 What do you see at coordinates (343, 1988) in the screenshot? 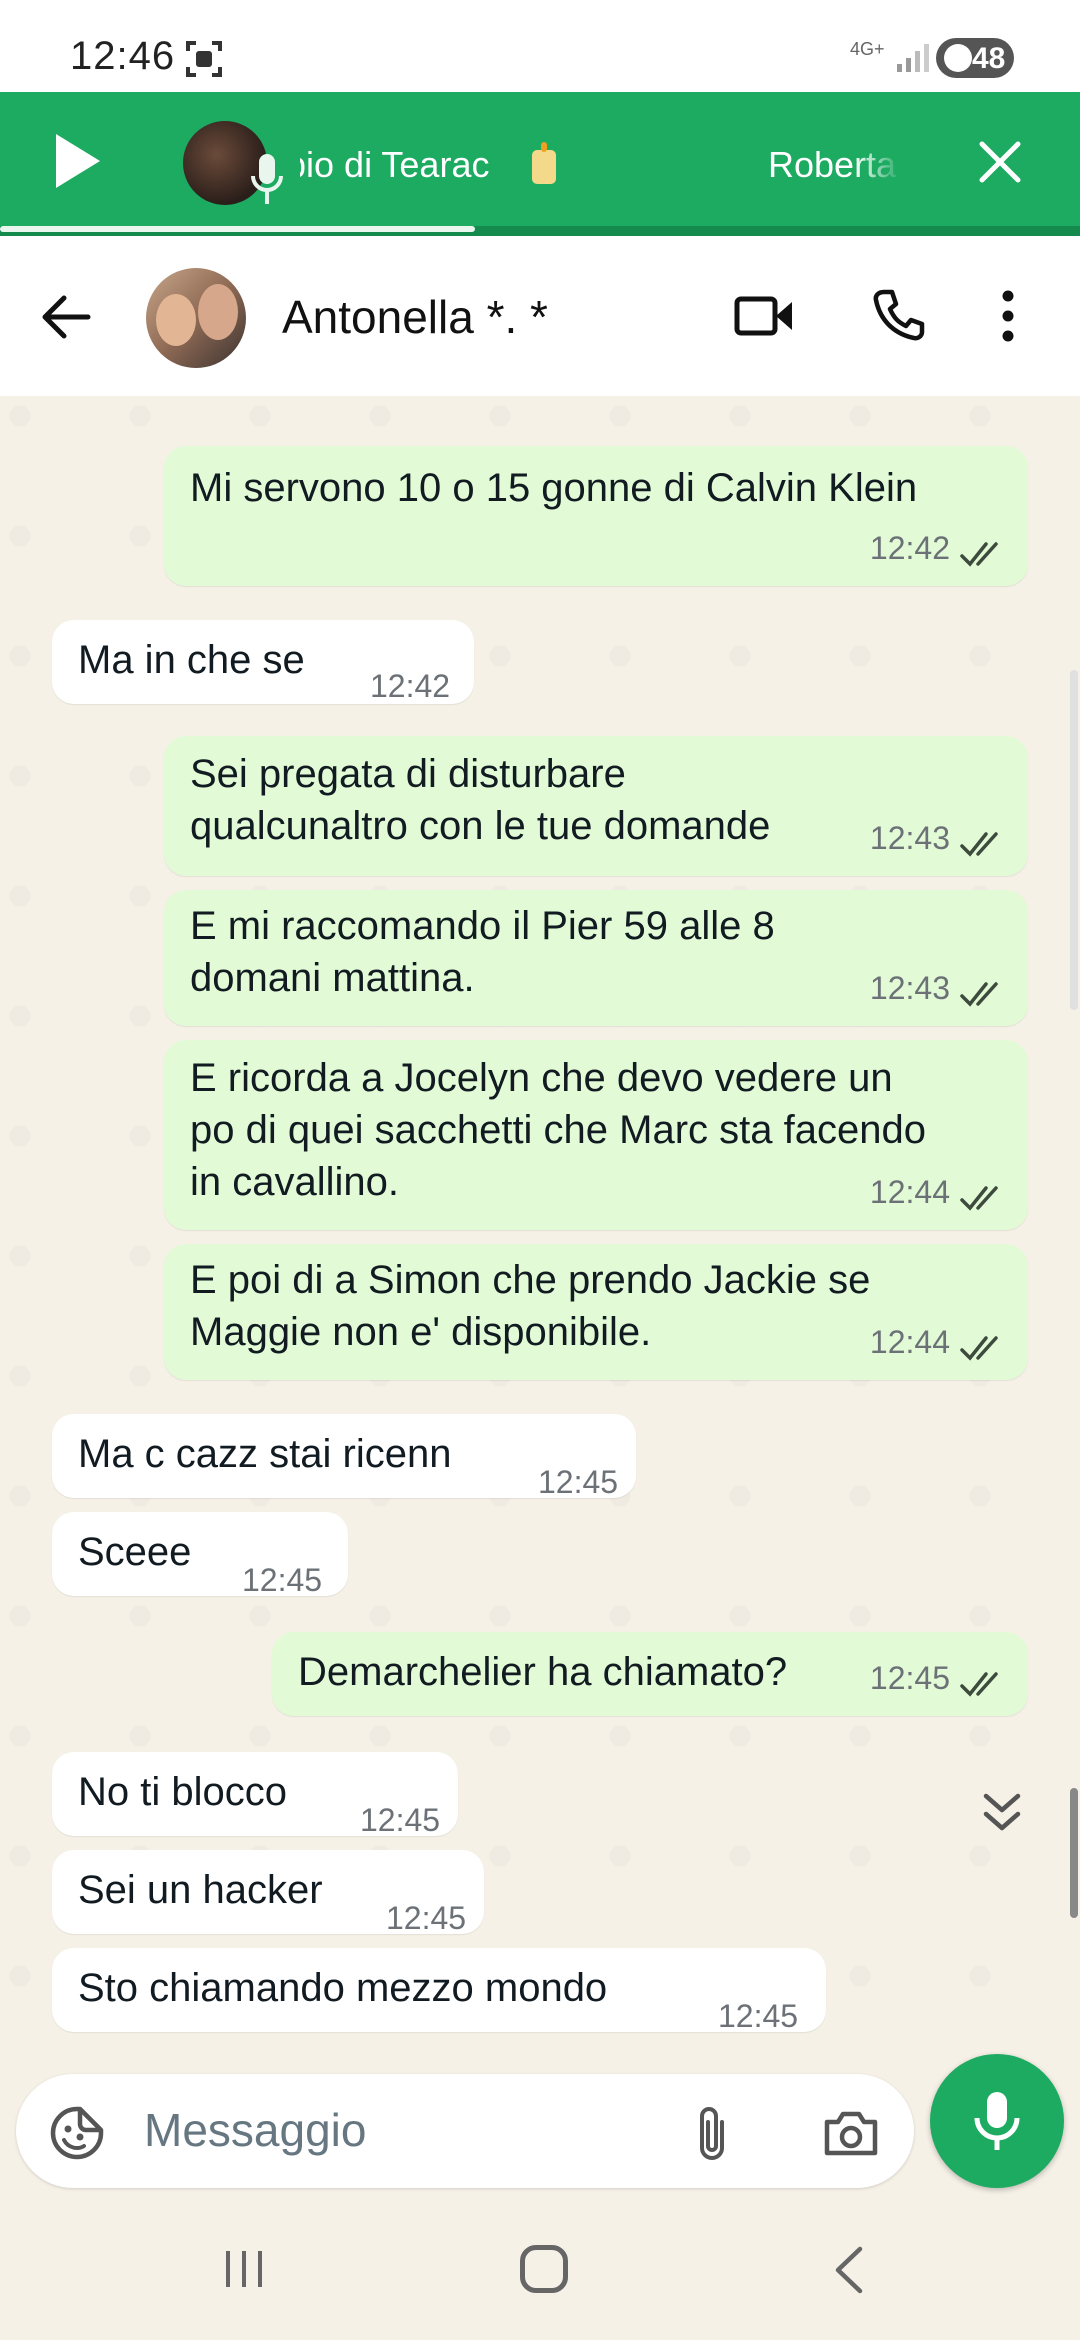
I see `message-text: Sto chiamando mezzo mondo` at bounding box center [343, 1988].